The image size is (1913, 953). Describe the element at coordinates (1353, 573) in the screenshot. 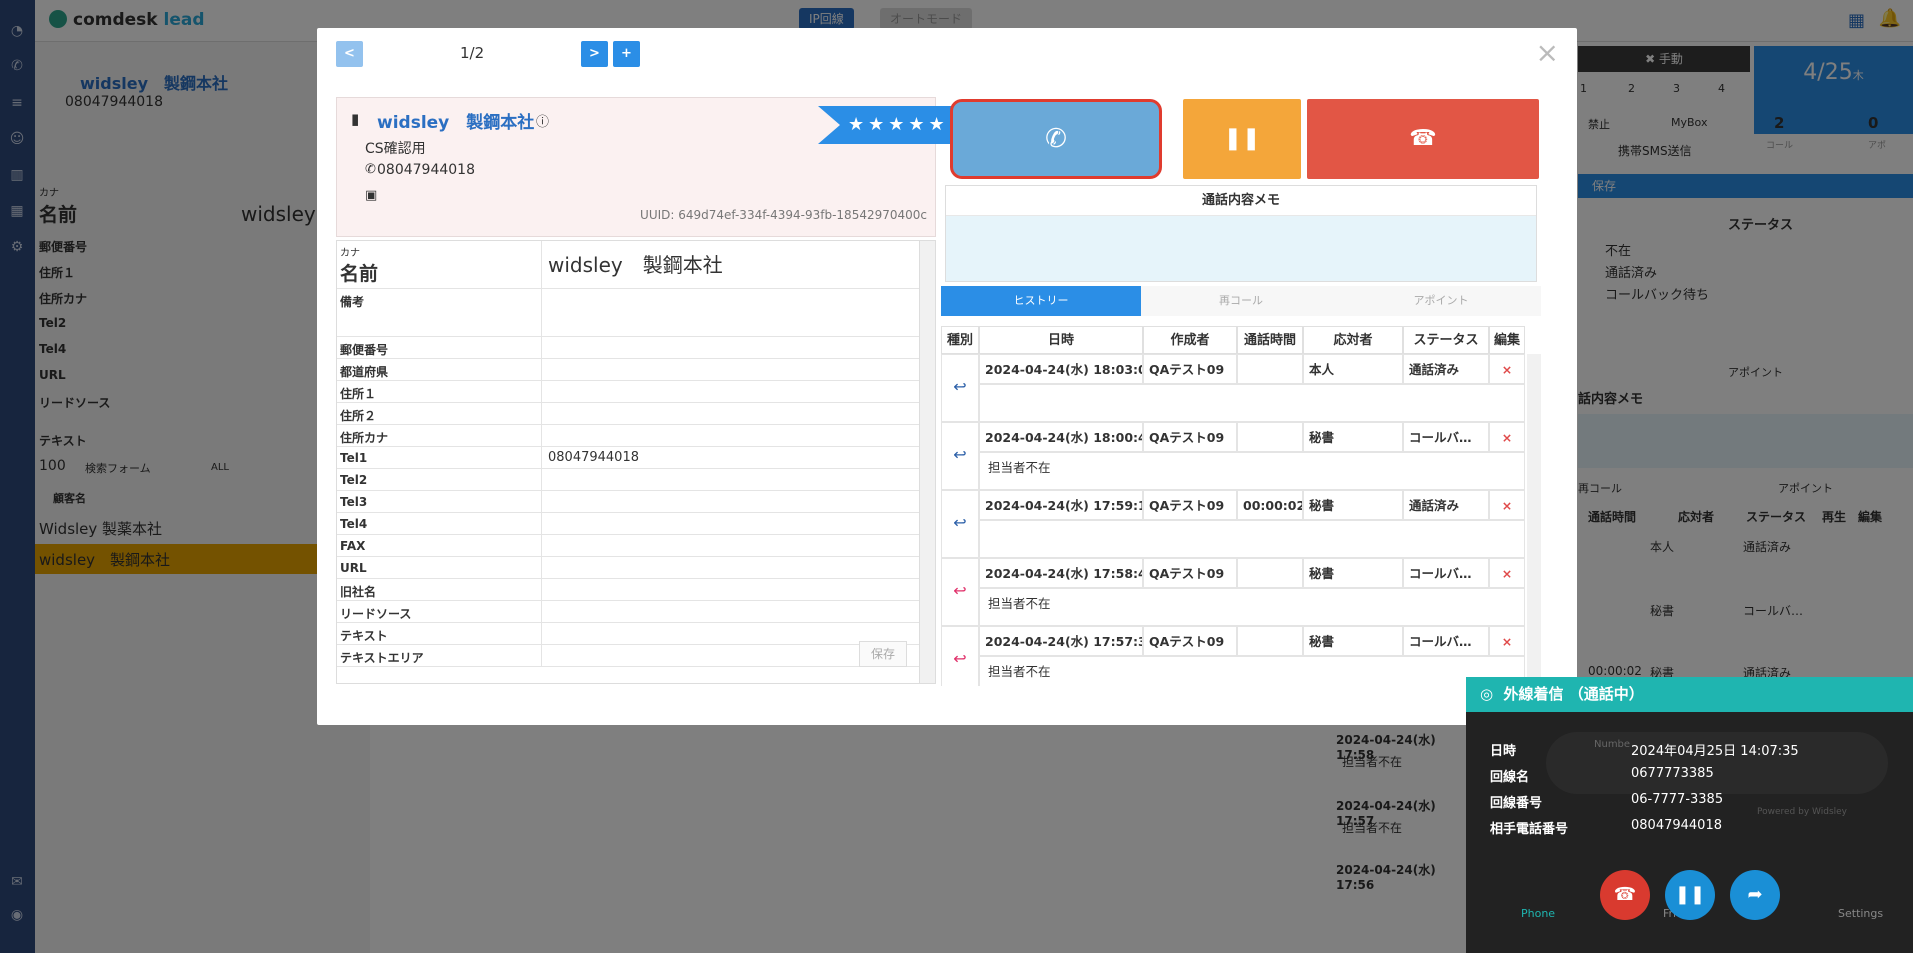

I see `history-cell-responder: 秘書` at that location.